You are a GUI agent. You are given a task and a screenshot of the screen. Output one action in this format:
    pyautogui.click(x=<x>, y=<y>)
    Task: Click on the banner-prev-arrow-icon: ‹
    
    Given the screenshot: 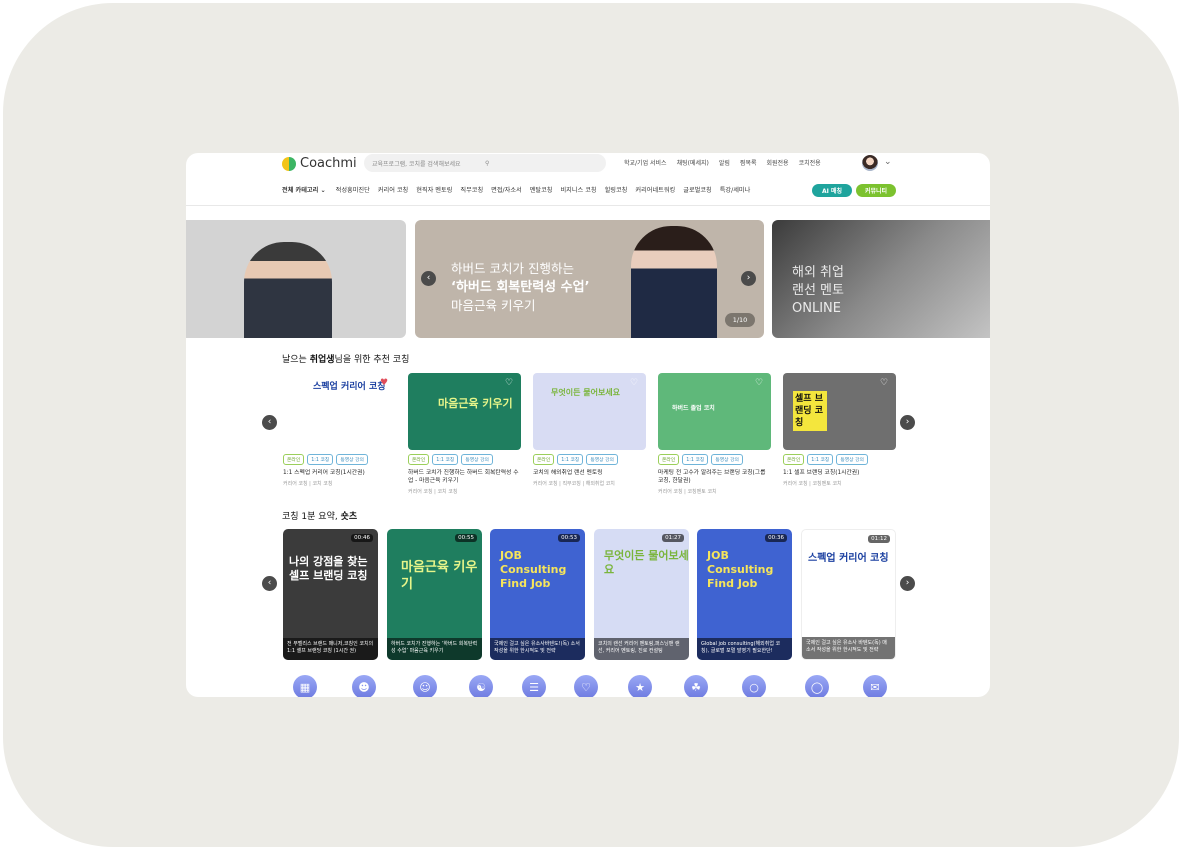 What is the action you would take?
    pyautogui.click(x=428, y=278)
    